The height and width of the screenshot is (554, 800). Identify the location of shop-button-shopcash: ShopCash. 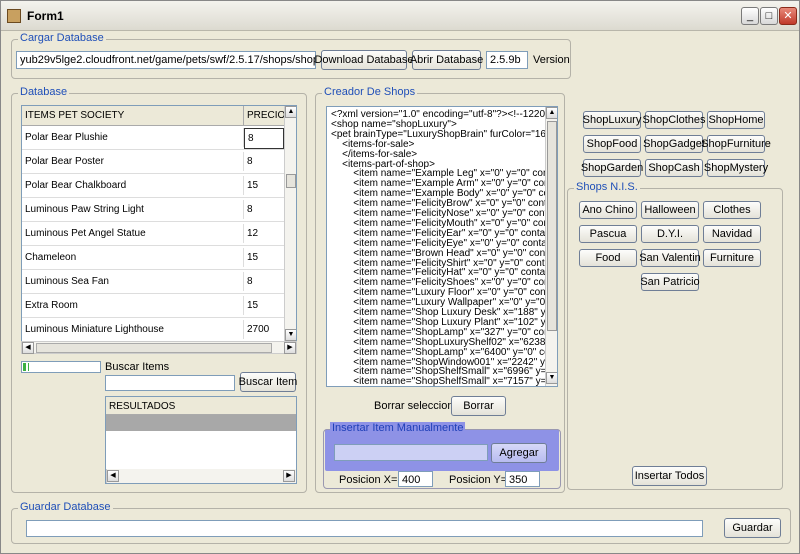
(674, 168).